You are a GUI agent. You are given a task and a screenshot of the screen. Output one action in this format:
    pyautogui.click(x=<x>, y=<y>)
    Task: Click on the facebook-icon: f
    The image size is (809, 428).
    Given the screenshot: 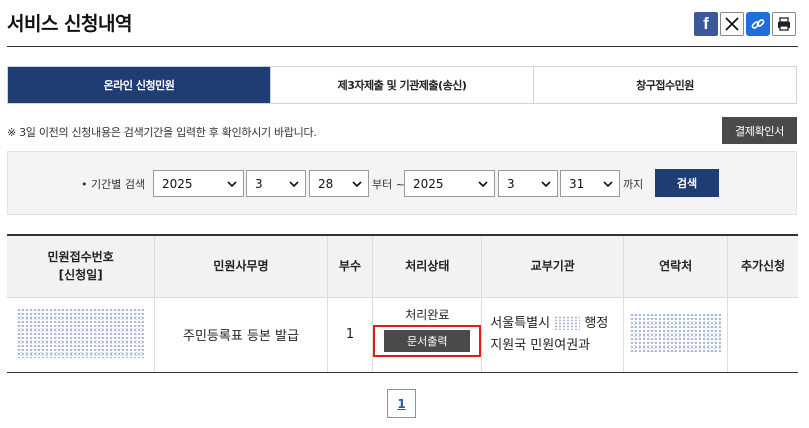 What is the action you would take?
    pyautogui.click(x=706, y=23)
    